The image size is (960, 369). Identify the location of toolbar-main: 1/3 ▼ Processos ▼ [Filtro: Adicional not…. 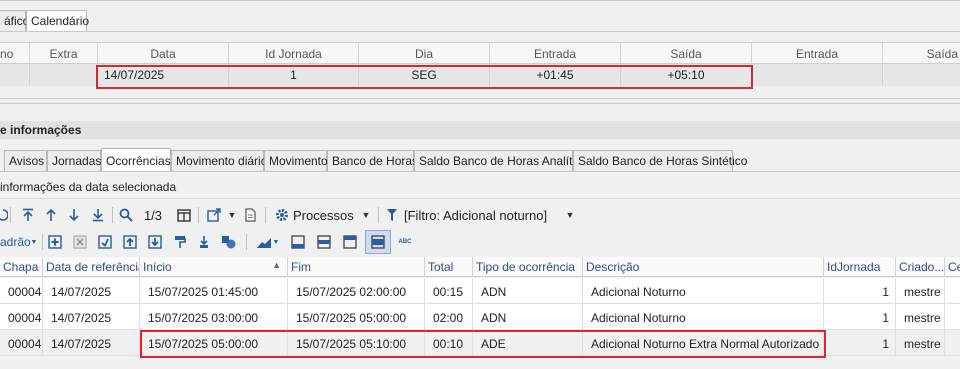
(480, 215).